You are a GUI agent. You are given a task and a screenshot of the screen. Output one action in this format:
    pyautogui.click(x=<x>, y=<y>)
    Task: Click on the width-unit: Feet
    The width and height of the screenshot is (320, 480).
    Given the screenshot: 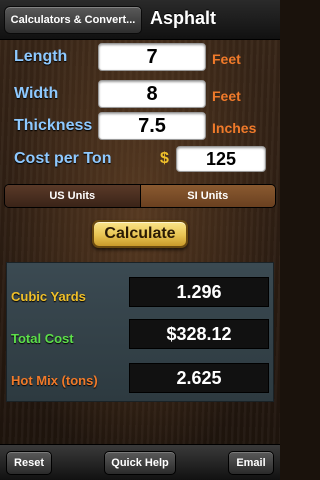 What is the action you would take?
    pyautogui.click(x=226, y=96)
    